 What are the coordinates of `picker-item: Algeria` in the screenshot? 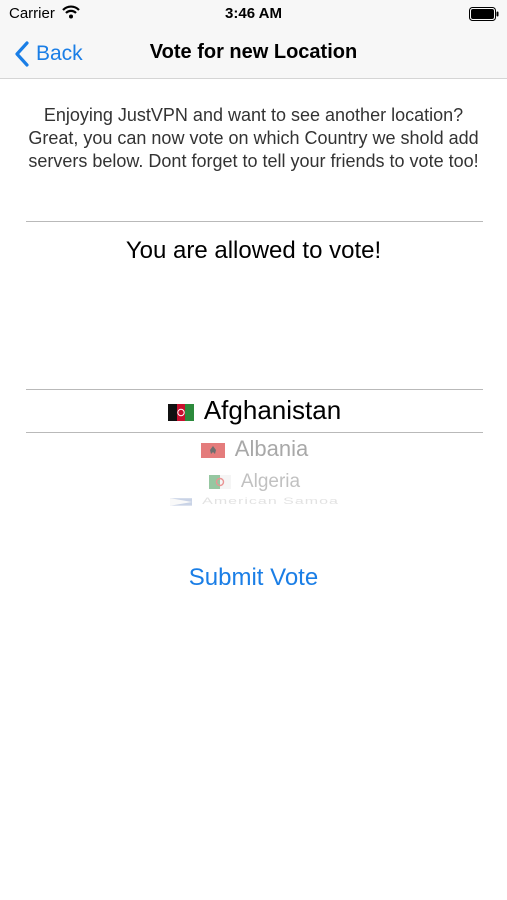 It's located at (254, 482).